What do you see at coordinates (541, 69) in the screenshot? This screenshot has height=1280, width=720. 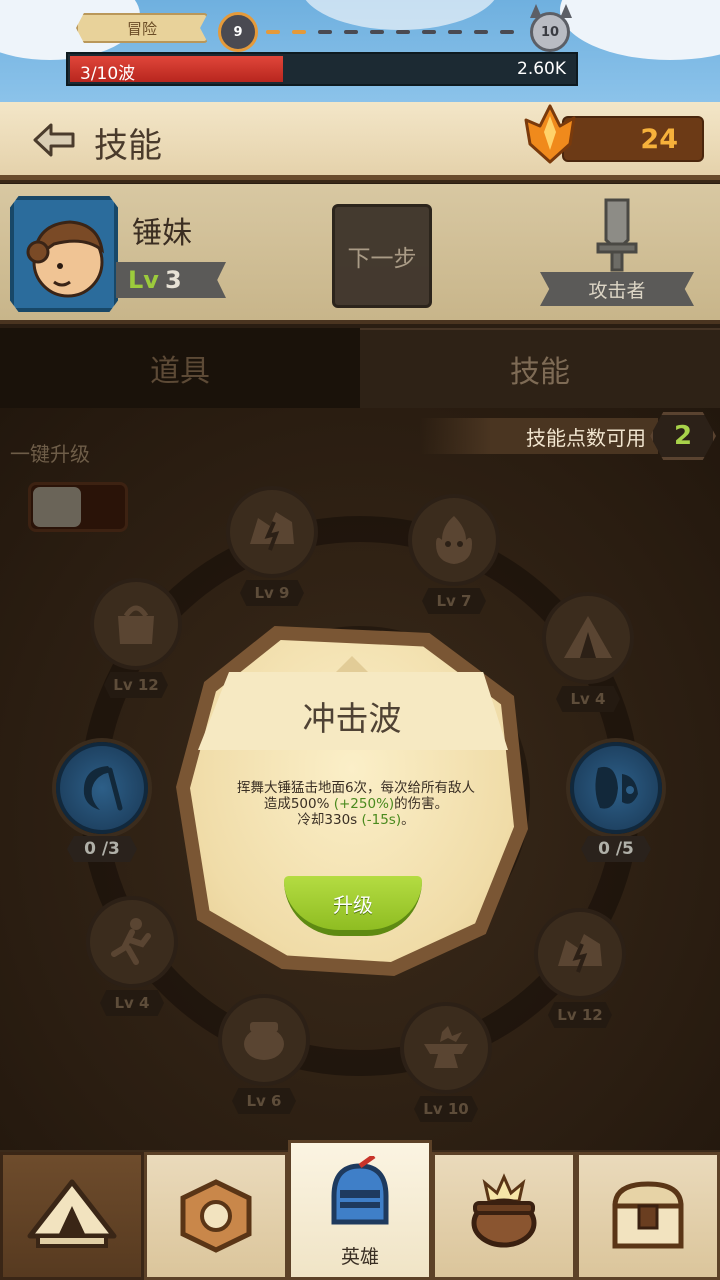 I see `damage-value: 2.60K` at bounding box center [541, 69].